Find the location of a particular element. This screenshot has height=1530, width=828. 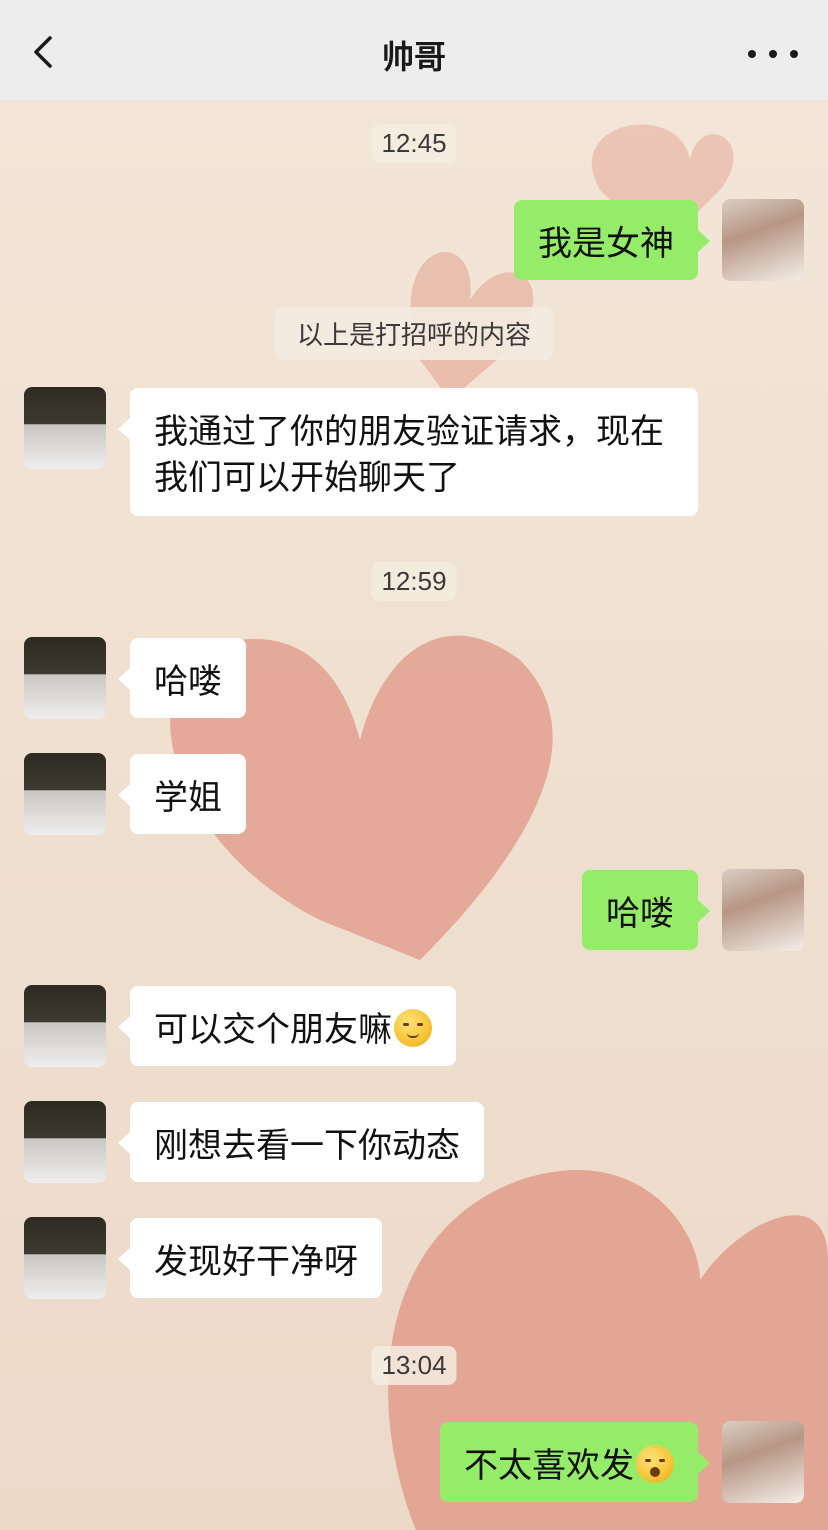

message-incoming: 学姐 is located at coordinates (182, 794).